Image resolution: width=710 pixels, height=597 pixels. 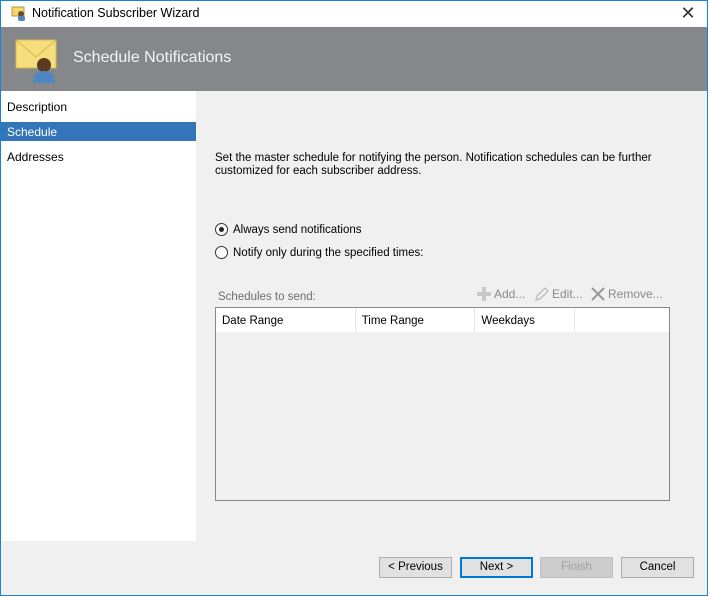 What do you see at coordinates (496, 567) in the screenshot?
I see `next-button: Next >` at bounding box center [496, 567].